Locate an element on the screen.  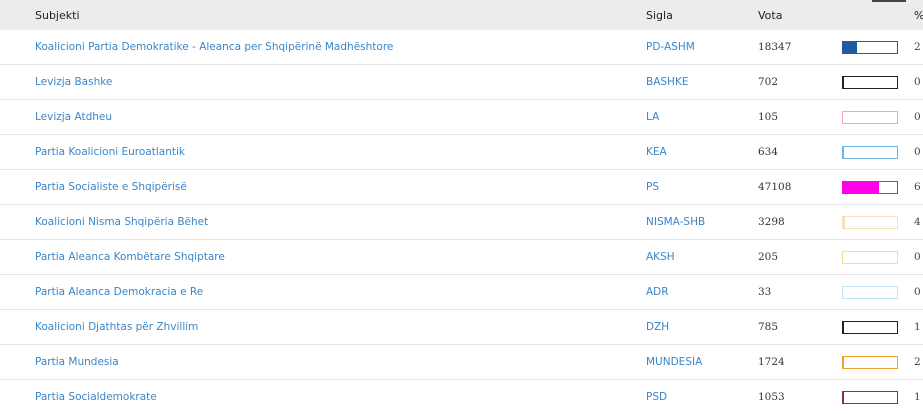
party-acronym-link: MUNDESIA is located at coordinates (702, 362).